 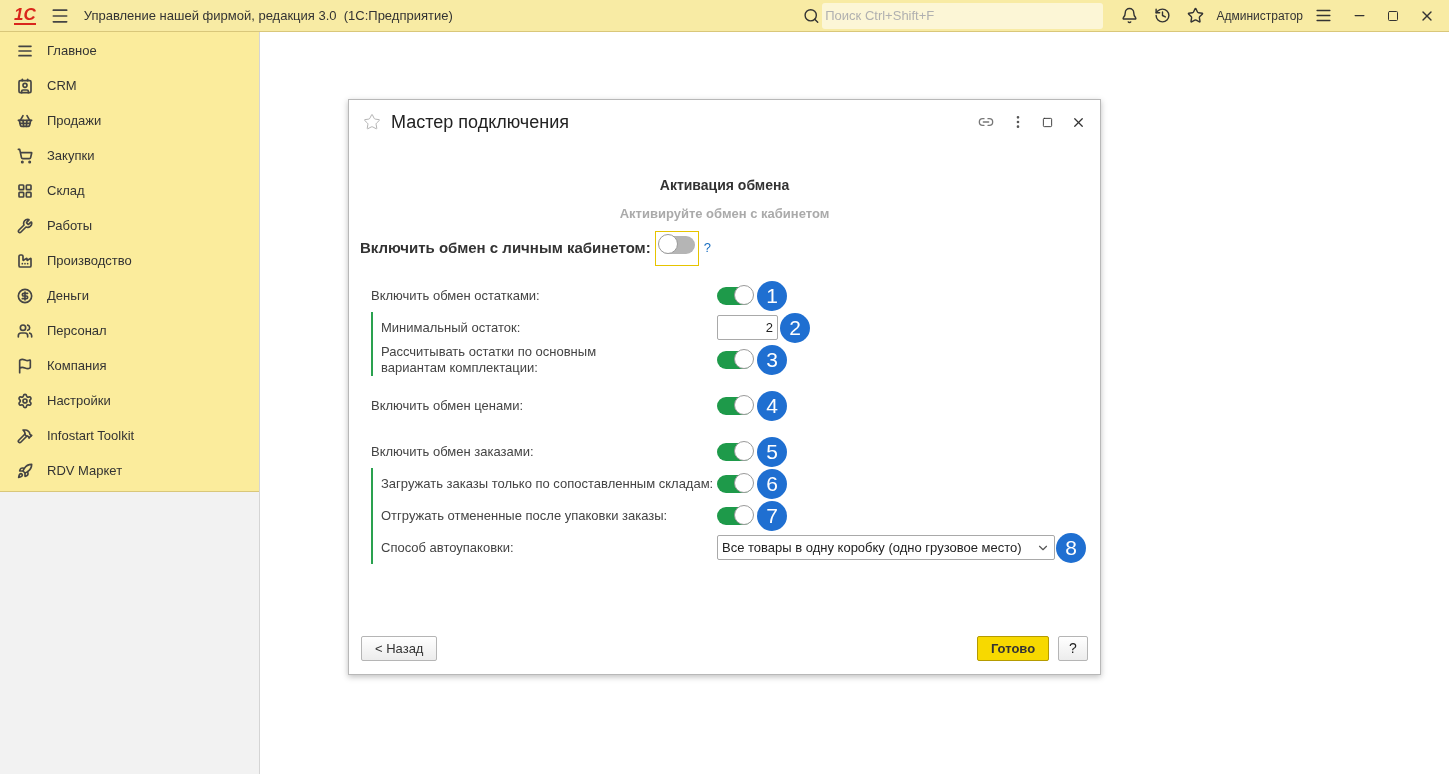 I want to click on wrench-icon, so click(x=25, y=225).